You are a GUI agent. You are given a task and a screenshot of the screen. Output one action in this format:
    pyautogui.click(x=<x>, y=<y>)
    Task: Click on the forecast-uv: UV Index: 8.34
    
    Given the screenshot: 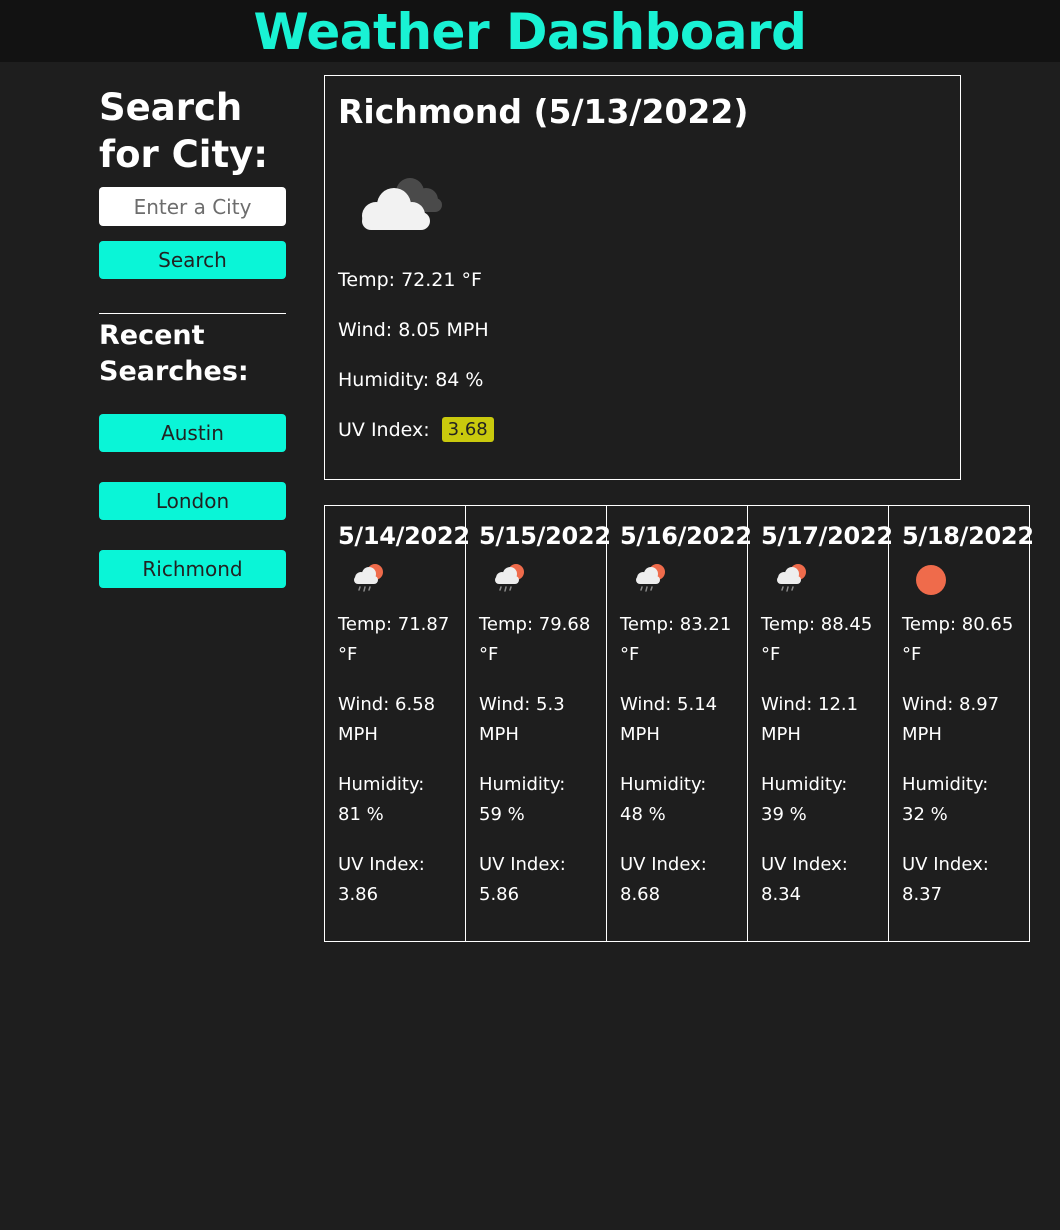 What is the action you would take?
    pyautogui.click(x=804, y=879)
    